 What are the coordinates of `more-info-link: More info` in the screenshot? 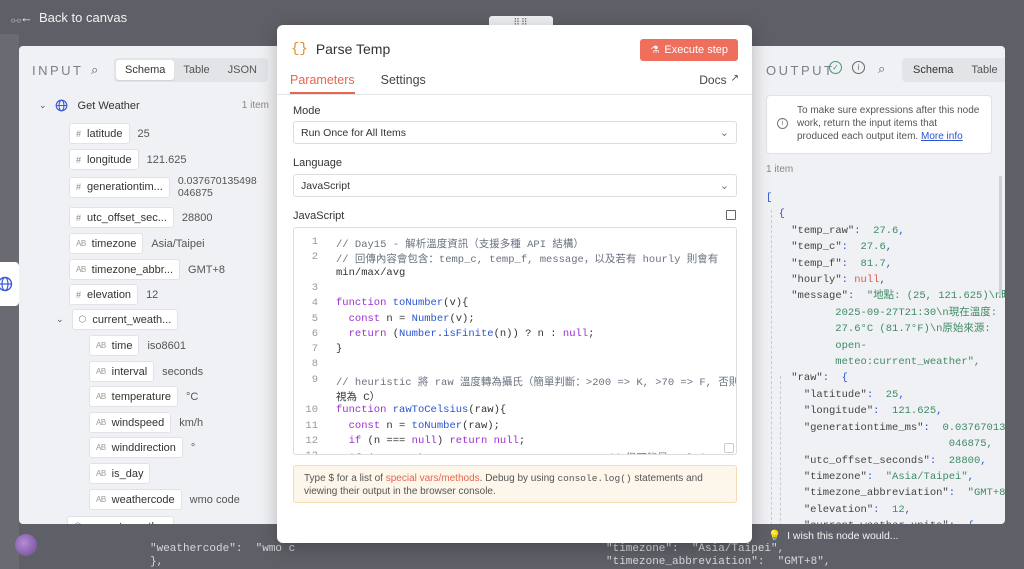 It's located at (942, 136).